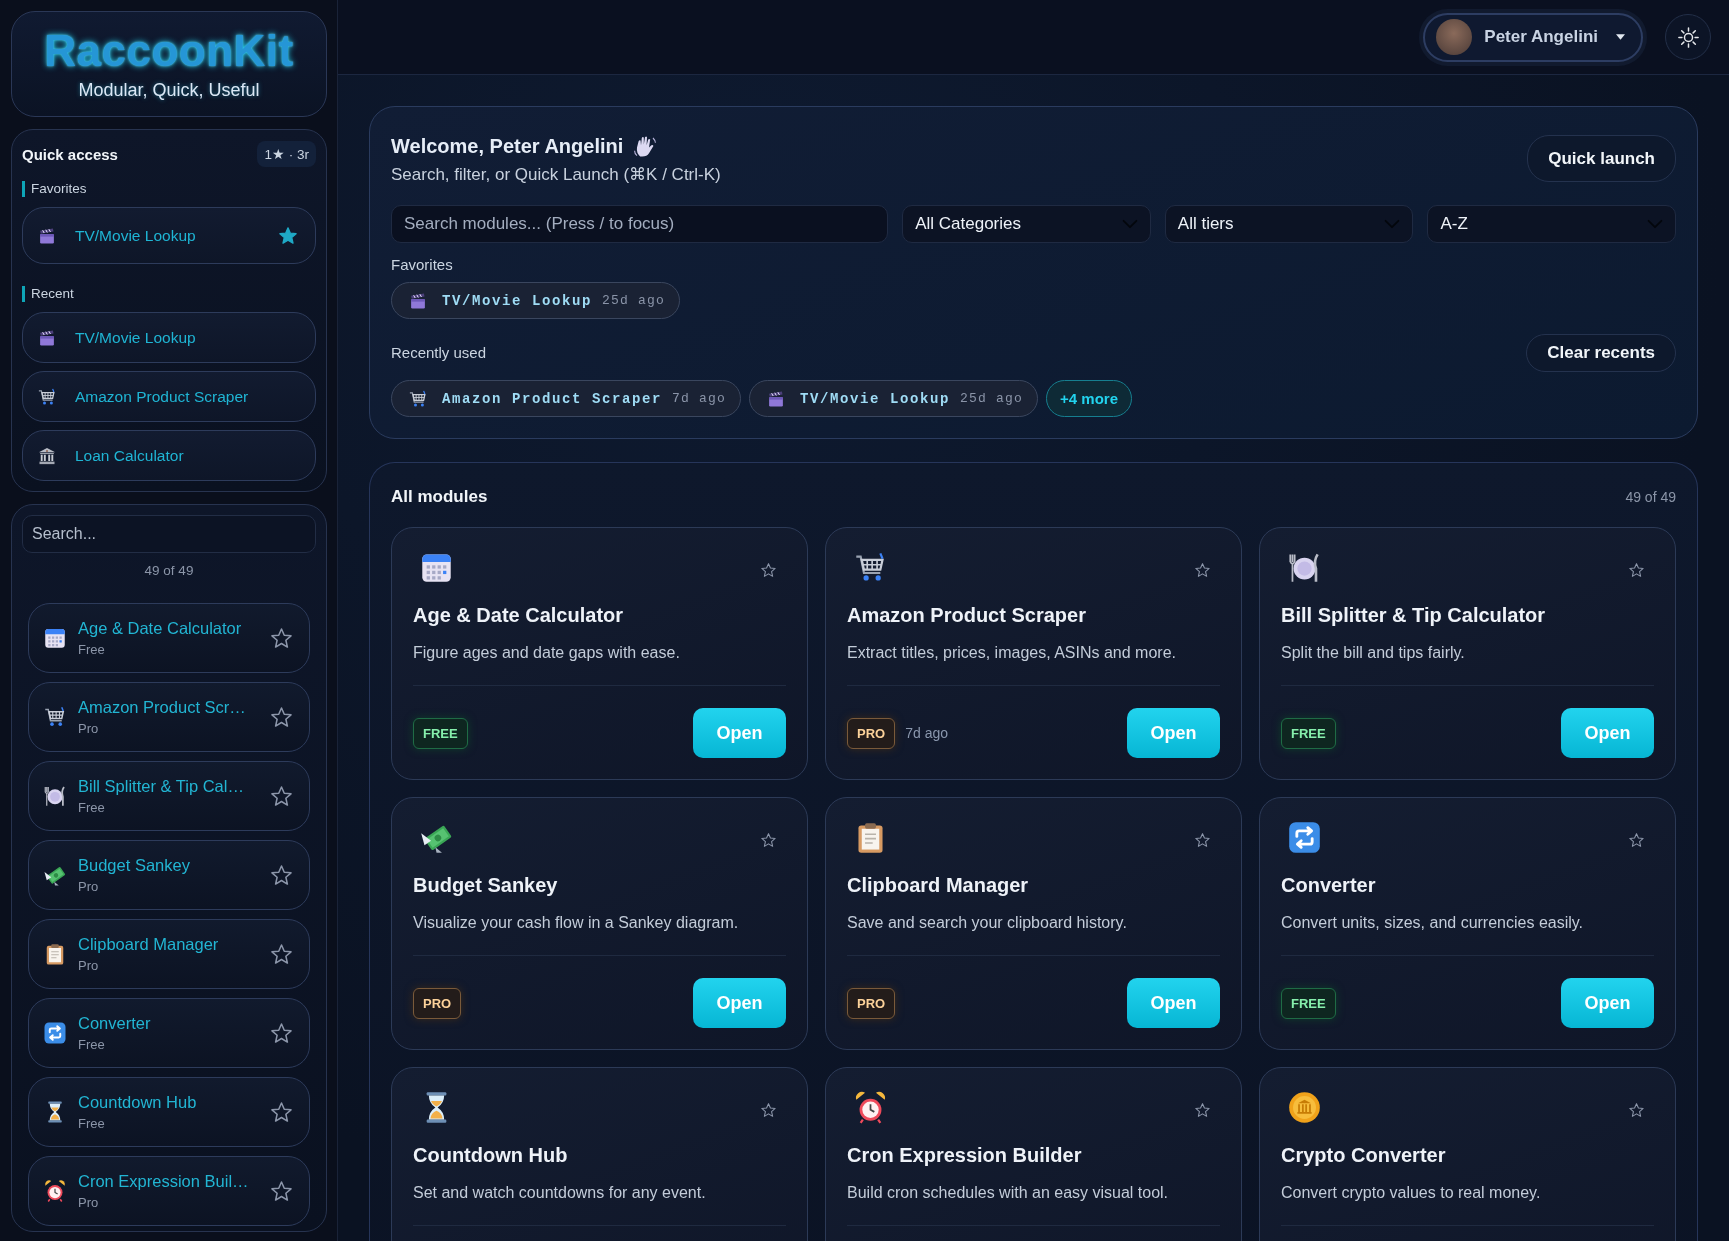 The width and height of the screenshot is (1729, 1241). I want to click on count-badge: 1★ · 3r, so click(286, 154).